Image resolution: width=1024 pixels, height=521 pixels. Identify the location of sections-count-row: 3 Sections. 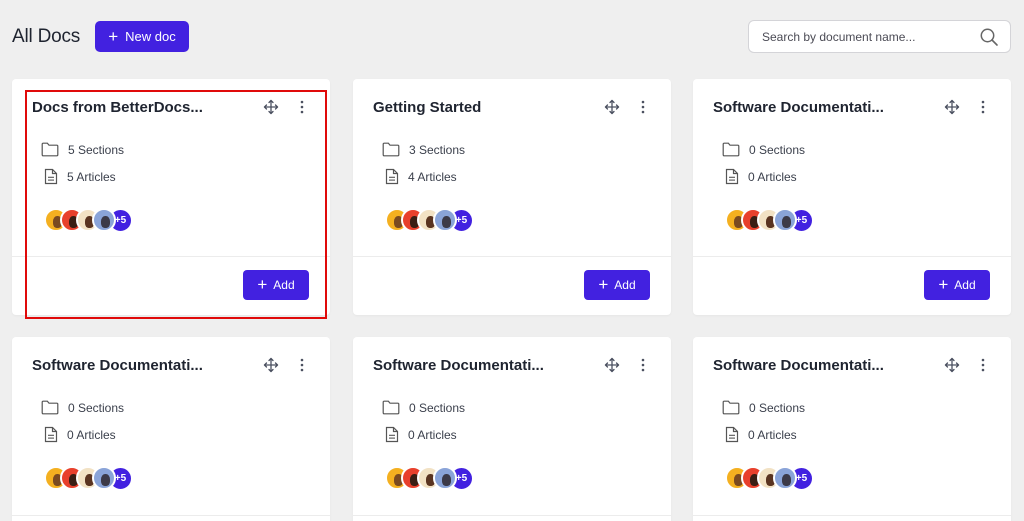
(423, 149).